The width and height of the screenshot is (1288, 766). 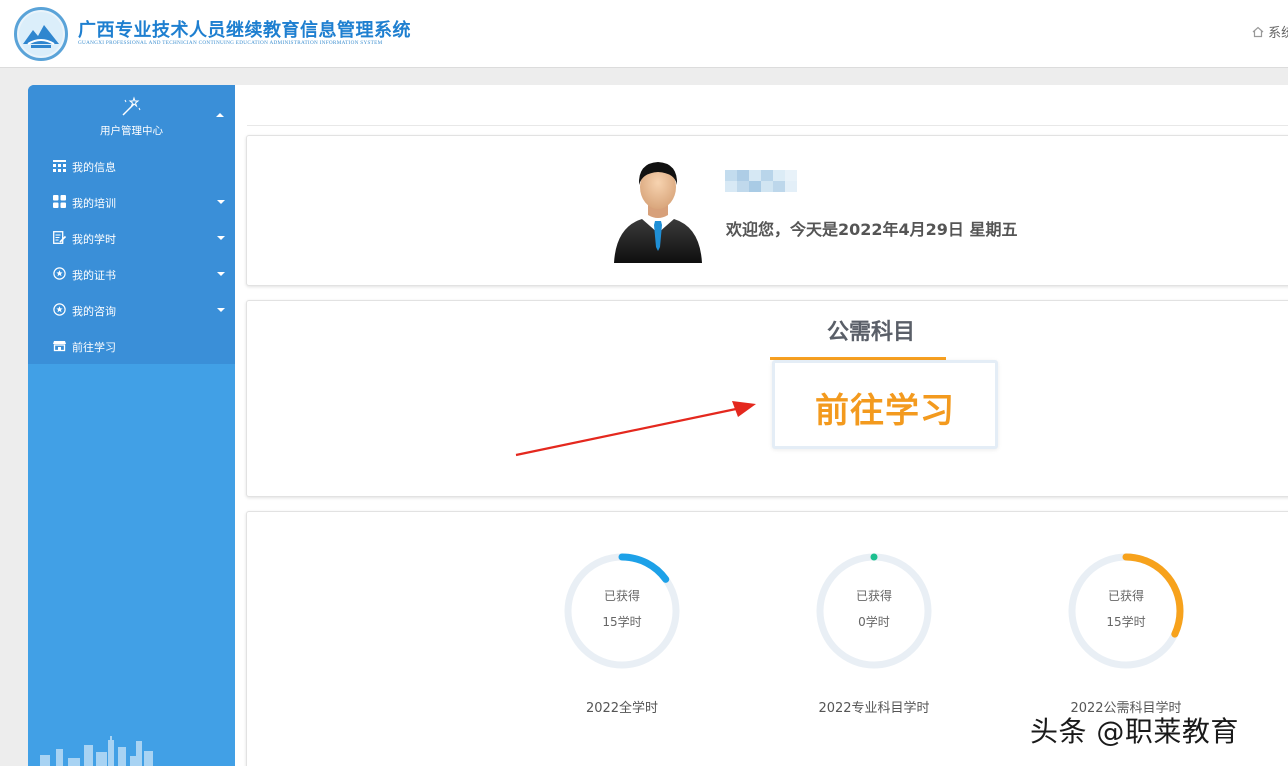 What do you see at coordinates (131, 202) in the screenshot?
I see `sidebar-item-my-training: 我的培训` at bounding box center [131, 202].